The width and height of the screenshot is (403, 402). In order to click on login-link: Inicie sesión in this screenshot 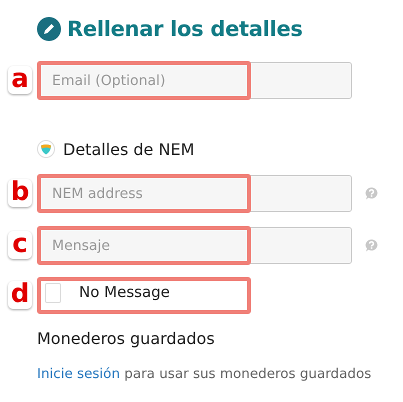, I will do `click(78, 374)`.